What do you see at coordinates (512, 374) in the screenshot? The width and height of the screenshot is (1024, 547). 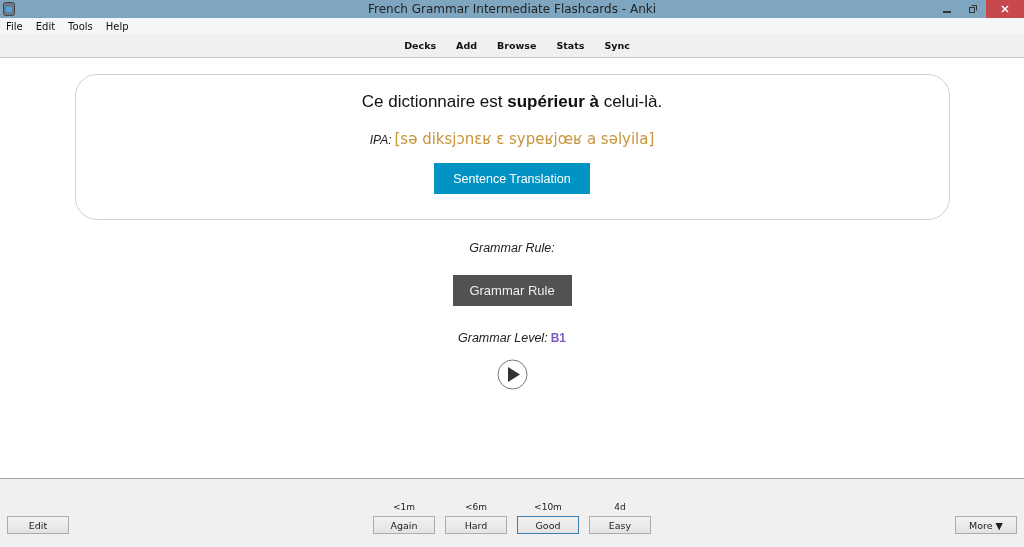 I see `play-icon` at bounding box center [512, 374].